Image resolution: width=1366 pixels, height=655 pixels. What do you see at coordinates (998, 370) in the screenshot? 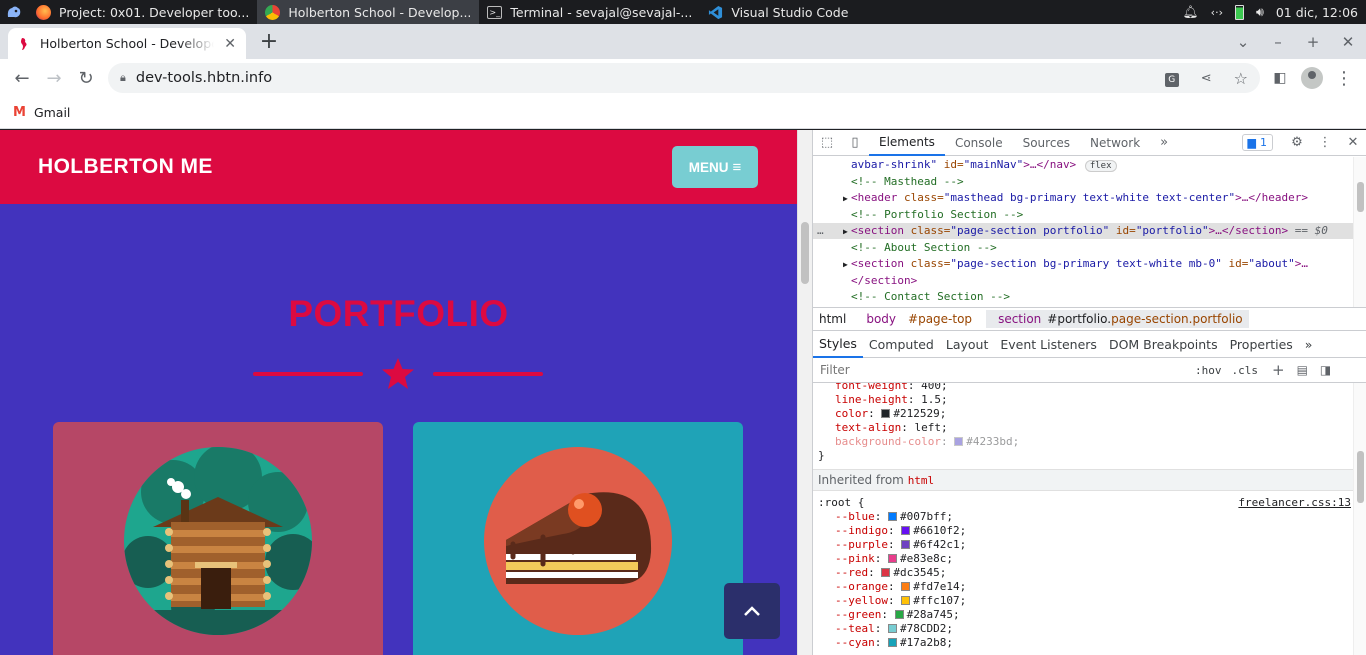
I see `styles-filter-input` at bounding box center [998, 370].